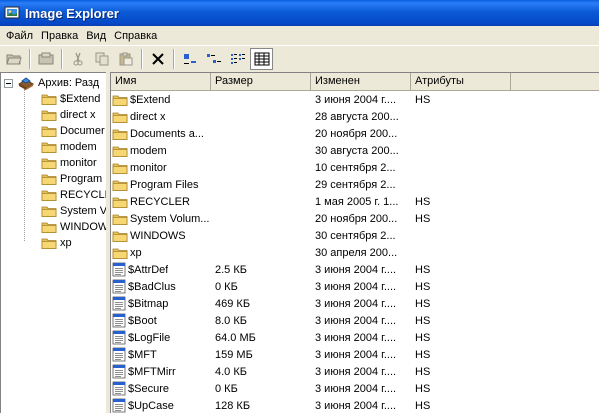 Image resolution: width=599 pixels, height=413 pixels. Describe the element at coordinates (73, 195) in the screenshot. I see `tree-item: RECYCLER` at that location.